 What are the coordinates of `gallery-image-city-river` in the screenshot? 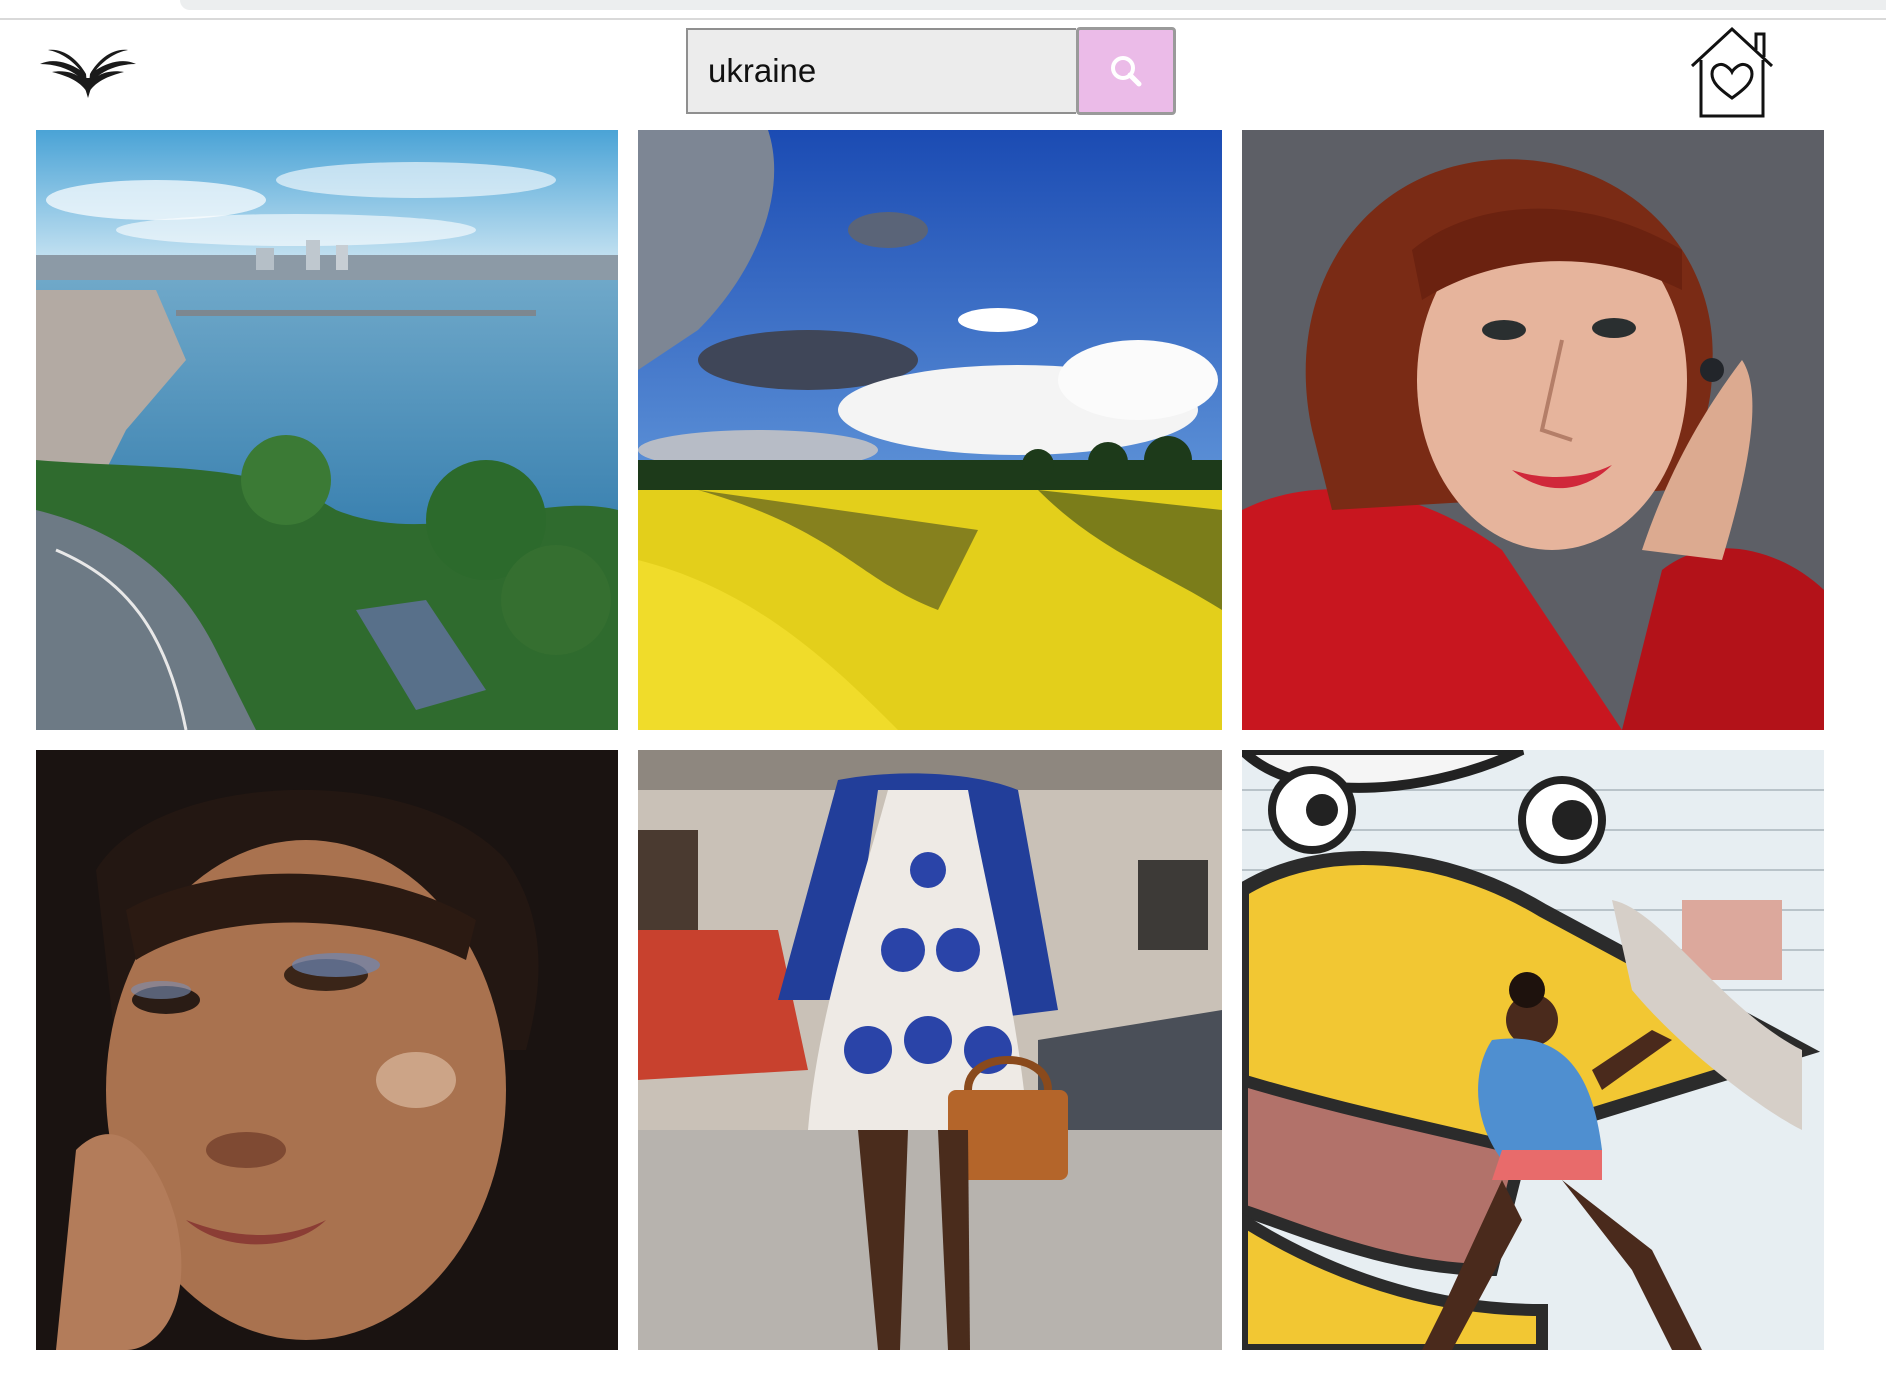 It's located at (327, 430).